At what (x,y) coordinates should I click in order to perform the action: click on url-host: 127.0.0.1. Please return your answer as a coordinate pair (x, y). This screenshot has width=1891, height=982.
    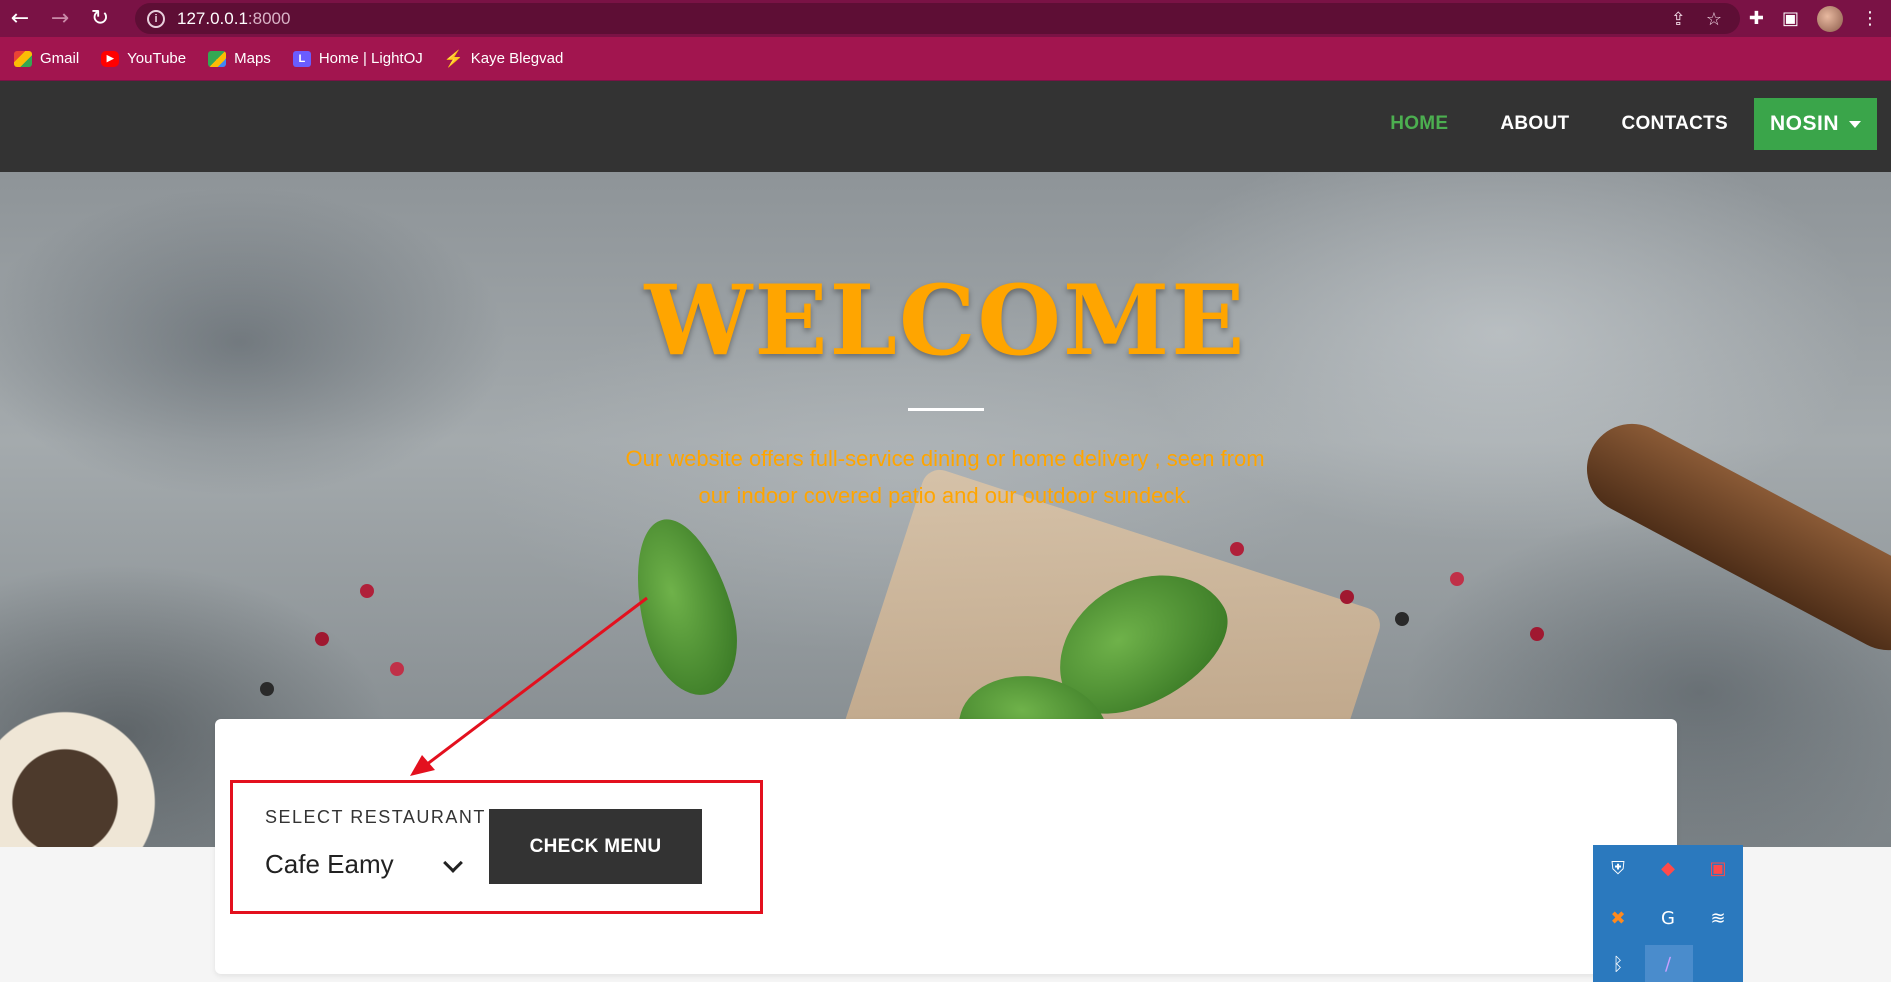
    Looking at the image, I should click on (212, 18).